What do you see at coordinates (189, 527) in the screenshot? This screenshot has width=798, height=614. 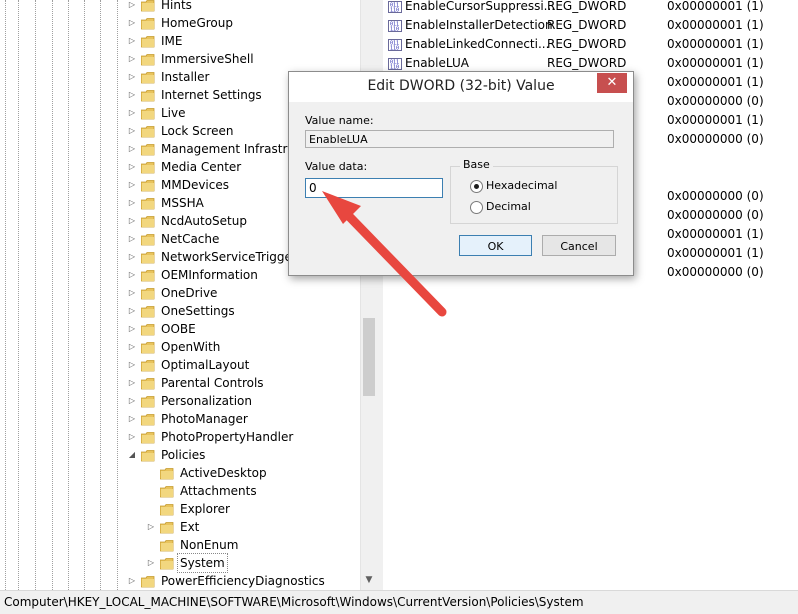 I see `tree-item-label: Ext` at bounding box center [189, 527].